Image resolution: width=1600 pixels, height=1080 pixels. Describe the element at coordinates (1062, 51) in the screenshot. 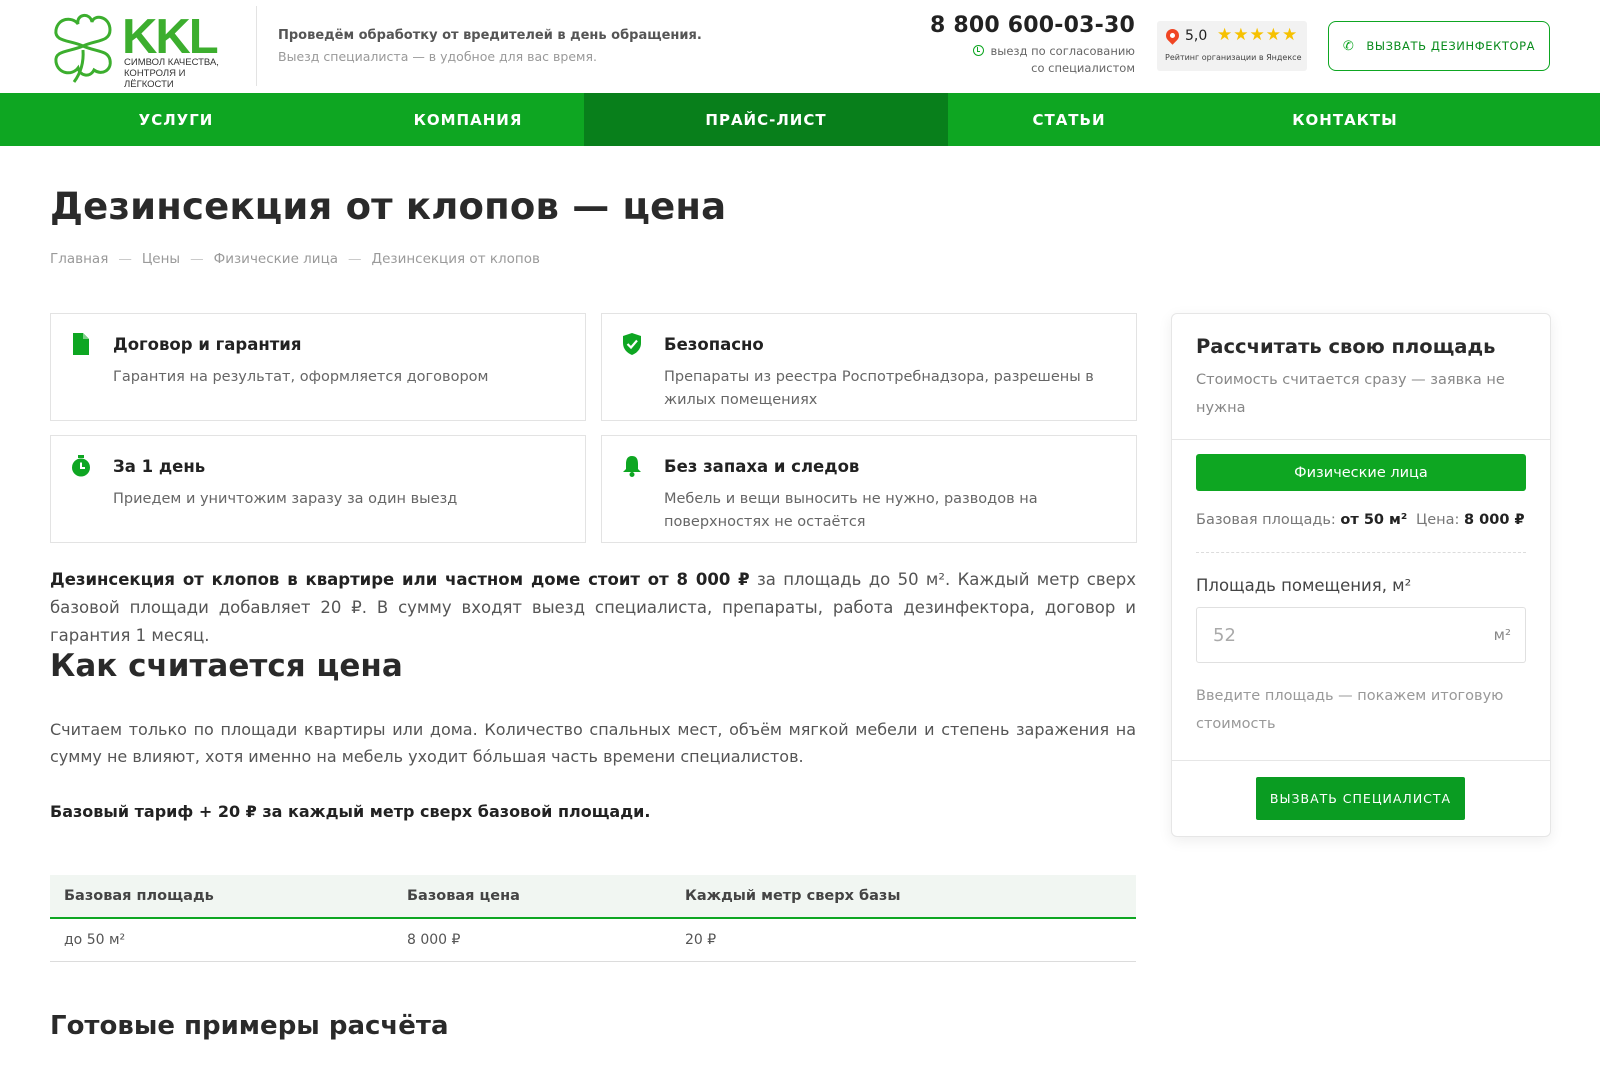

I see `visit-note-text: выезд по согласованию` at that location.